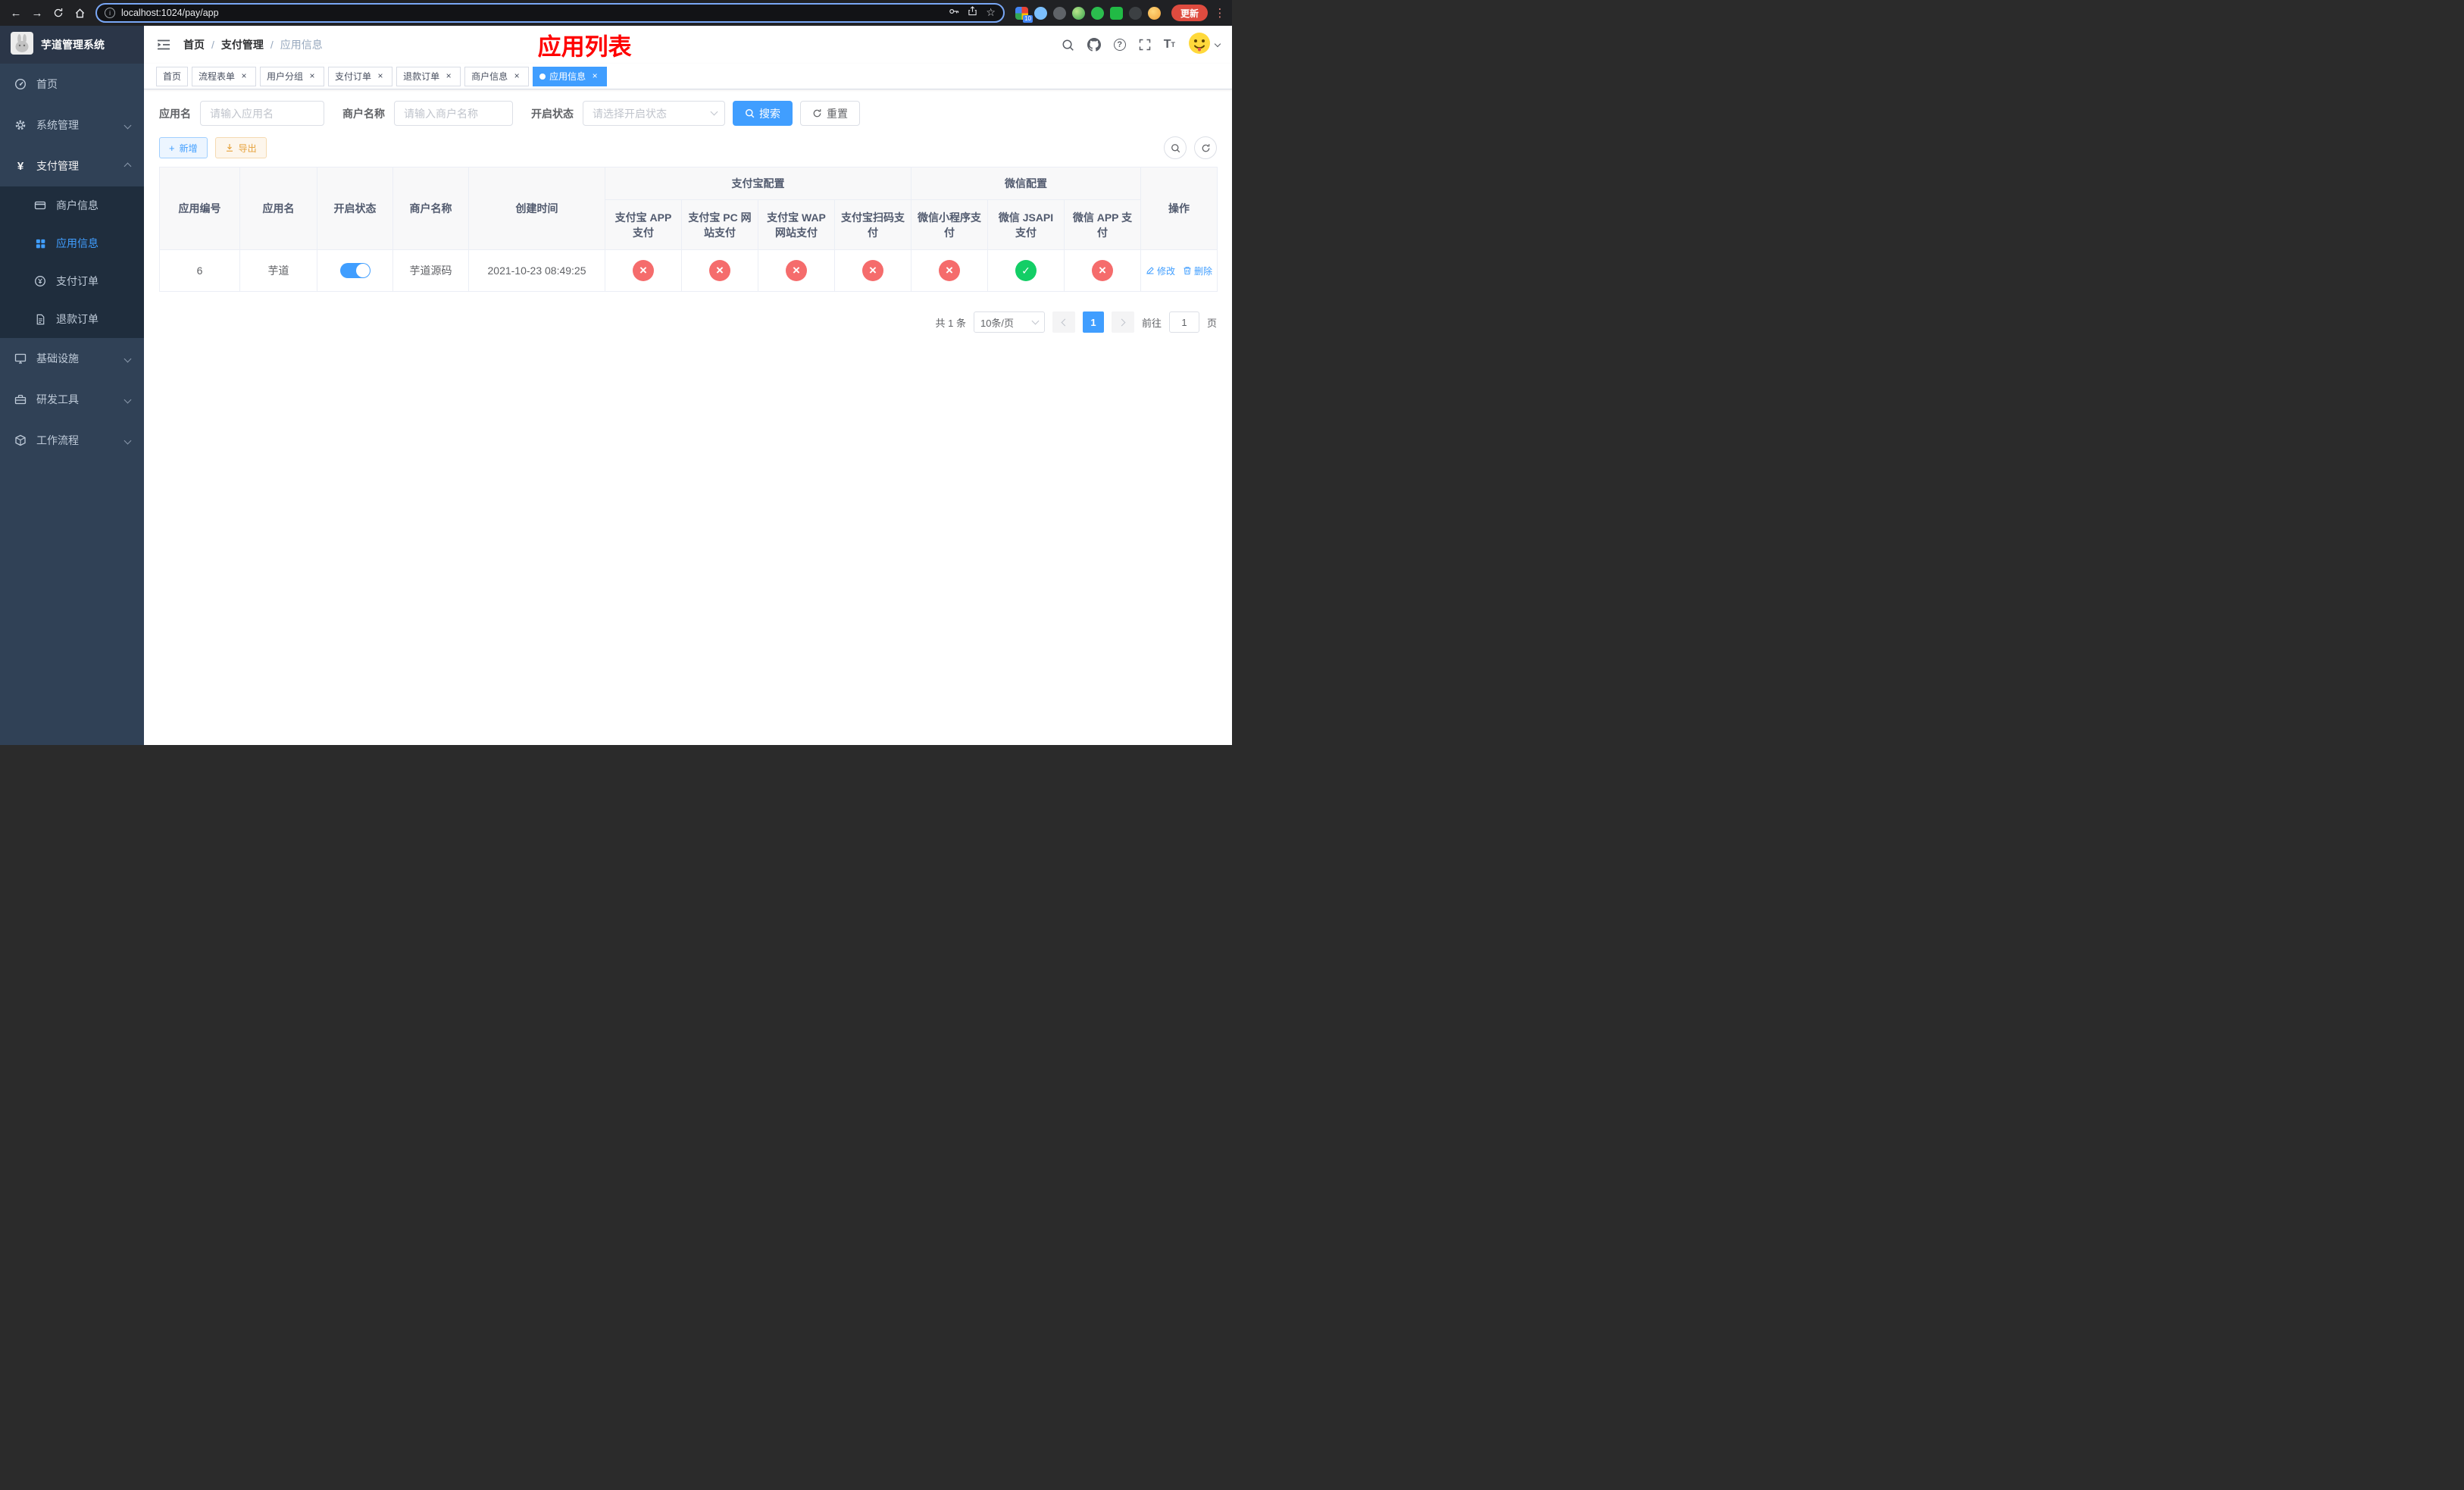  Describe the element at coordinates (72, 400) in the screenshot. I see `sidebar-item-dev-tools: 研发工具` at that location.